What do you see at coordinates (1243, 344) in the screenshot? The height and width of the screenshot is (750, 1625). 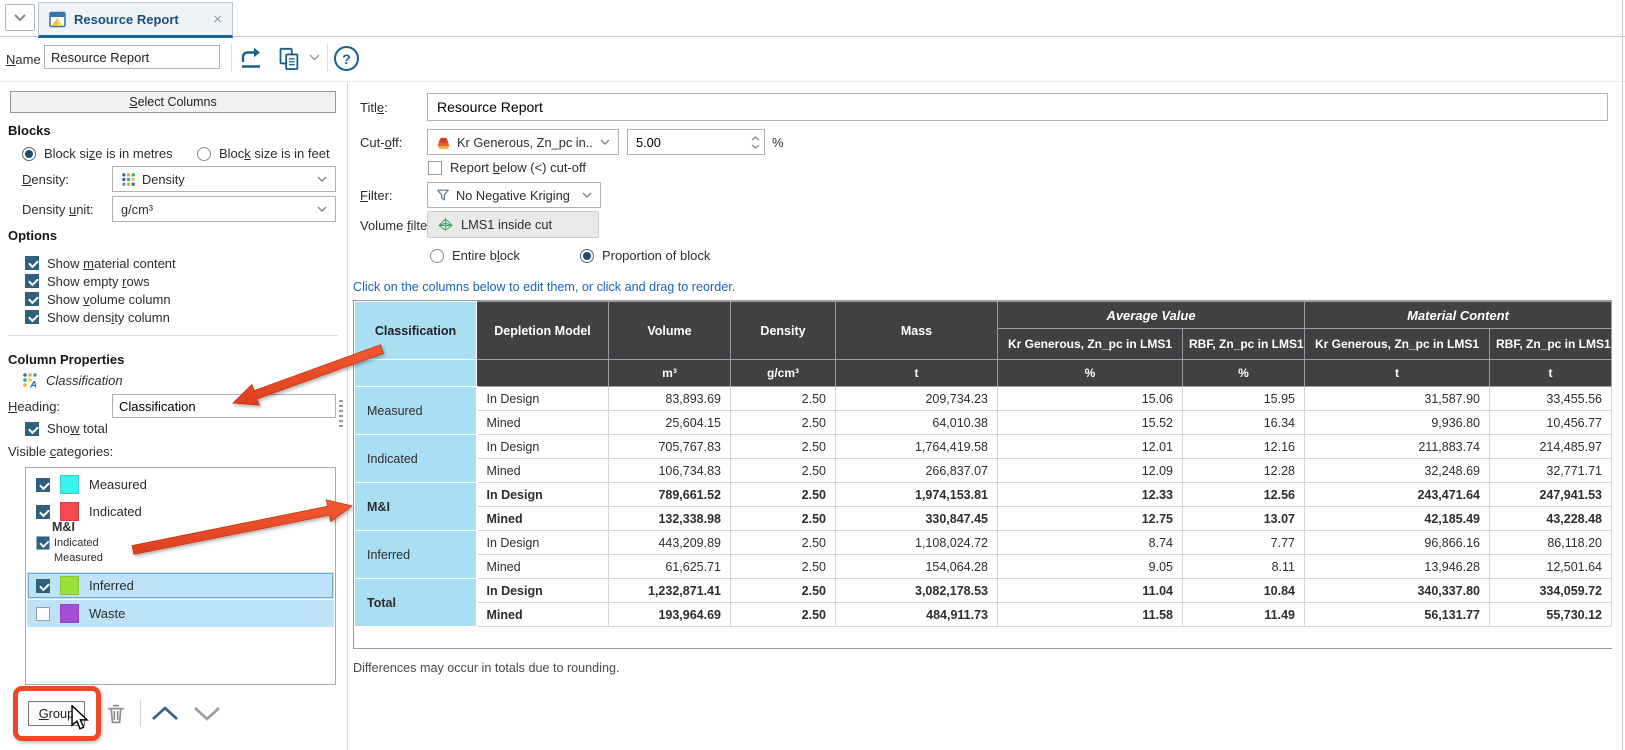 I see `column-header-avg-rbf: RBF, Zn_pc in LMS1` at bounding box center [1243, 344].